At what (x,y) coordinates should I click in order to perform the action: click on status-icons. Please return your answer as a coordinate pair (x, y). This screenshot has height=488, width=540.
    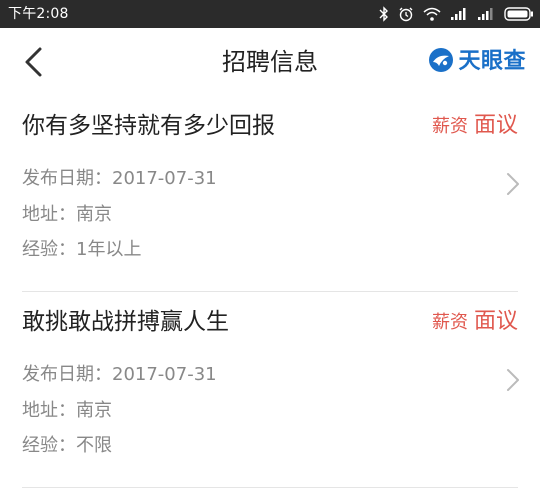
    Looking at the image, I should click on (456, 14).